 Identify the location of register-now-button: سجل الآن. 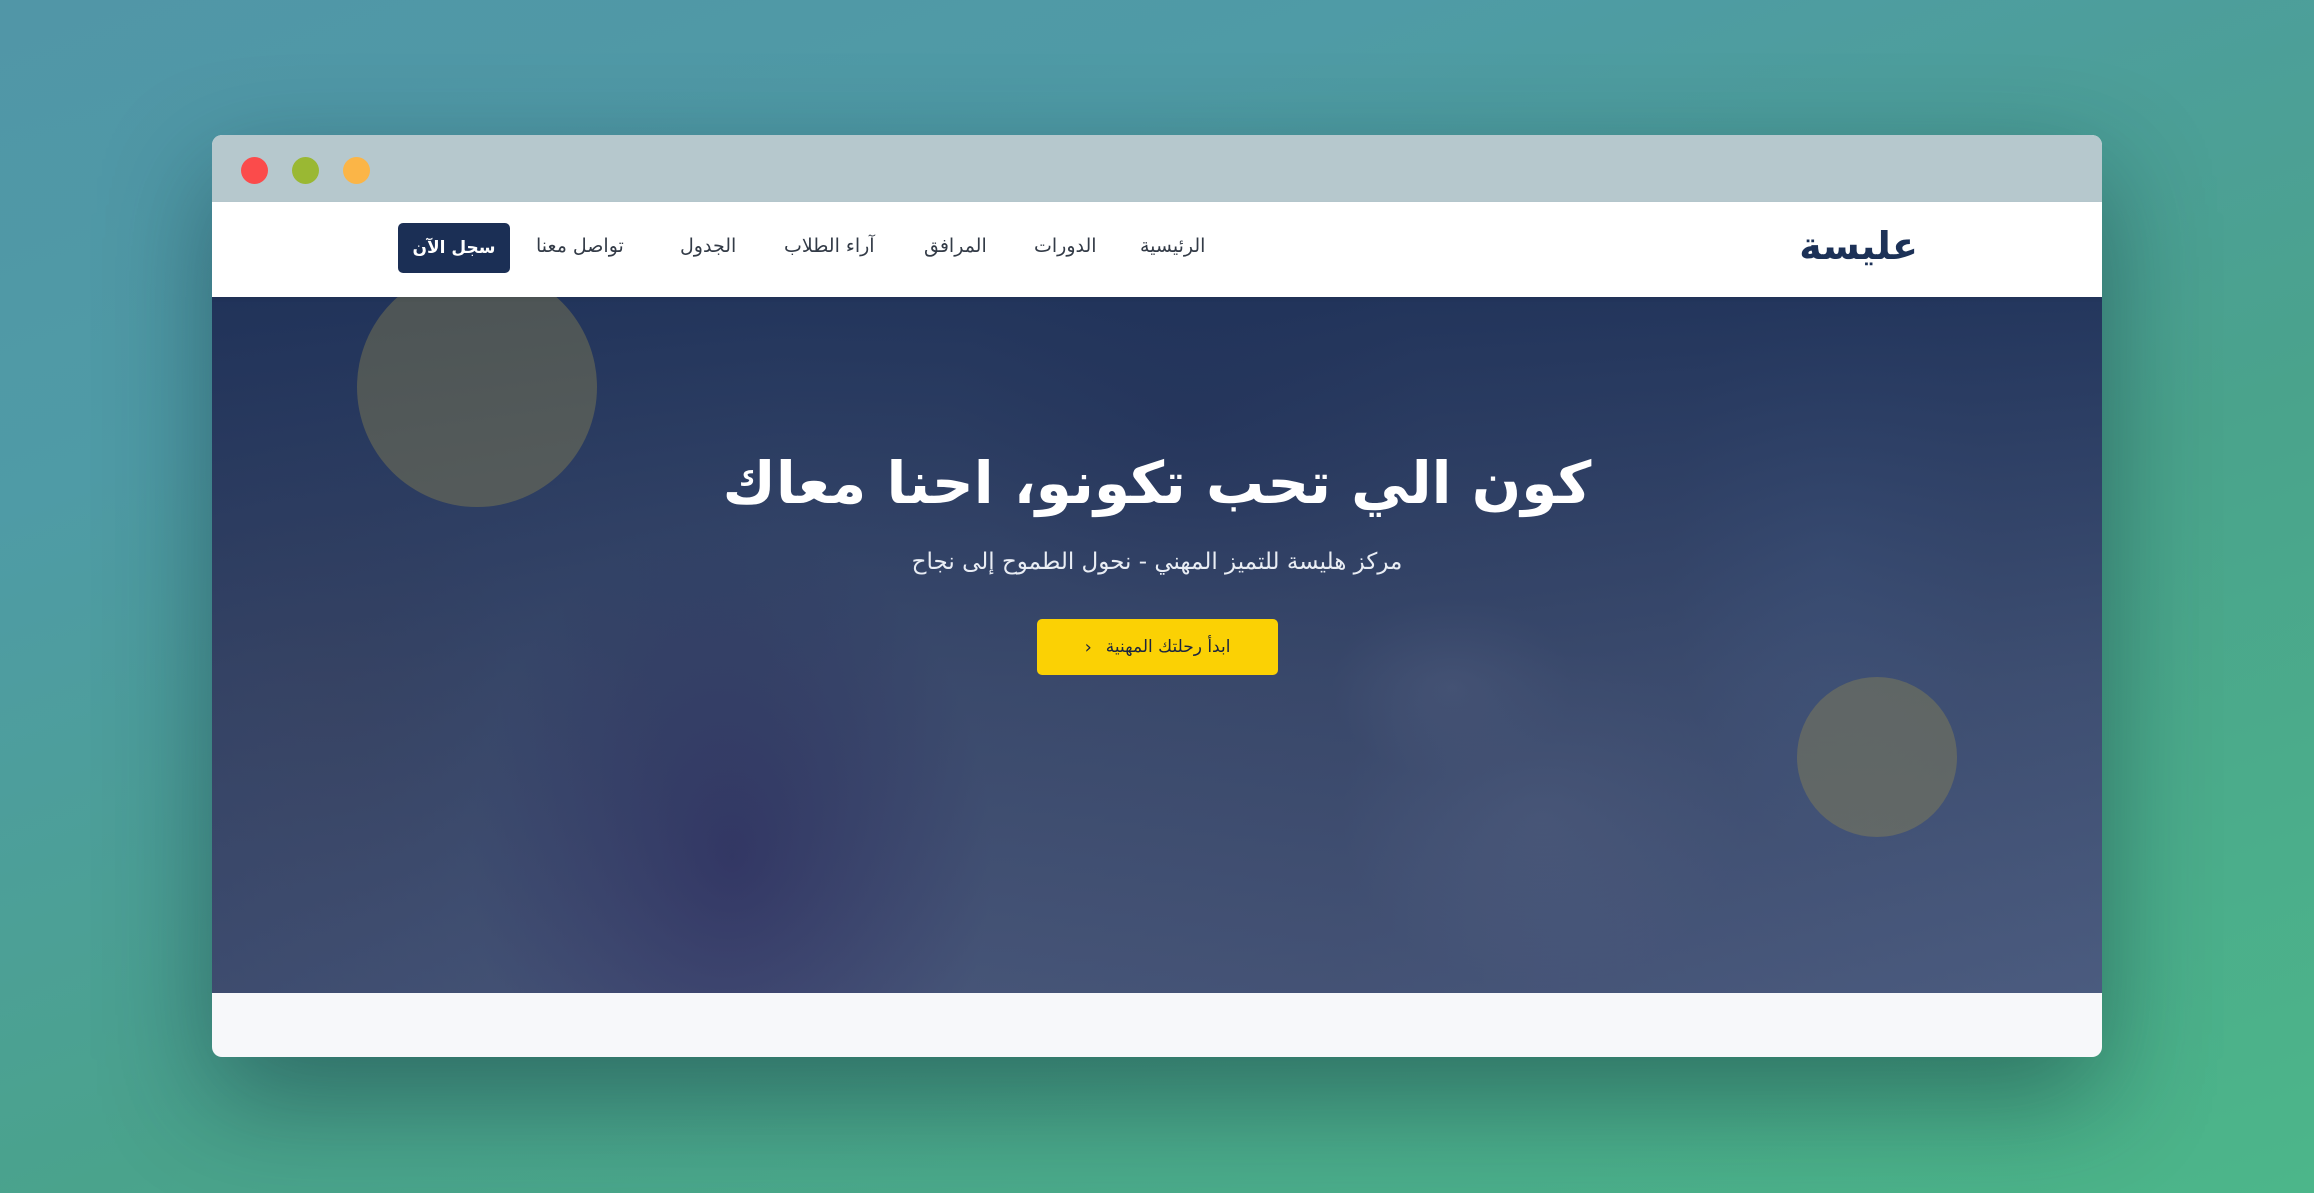
(454, 248).